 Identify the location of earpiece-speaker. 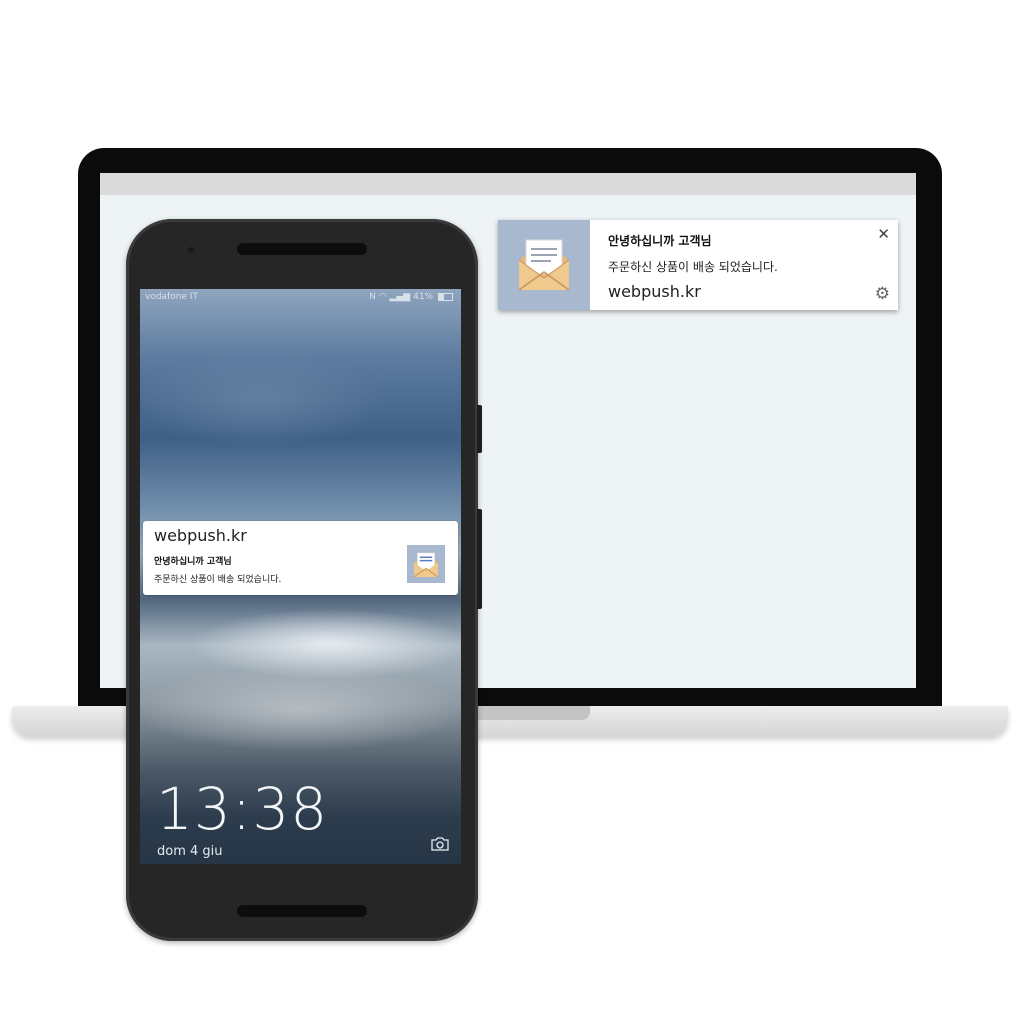
(302, 249).